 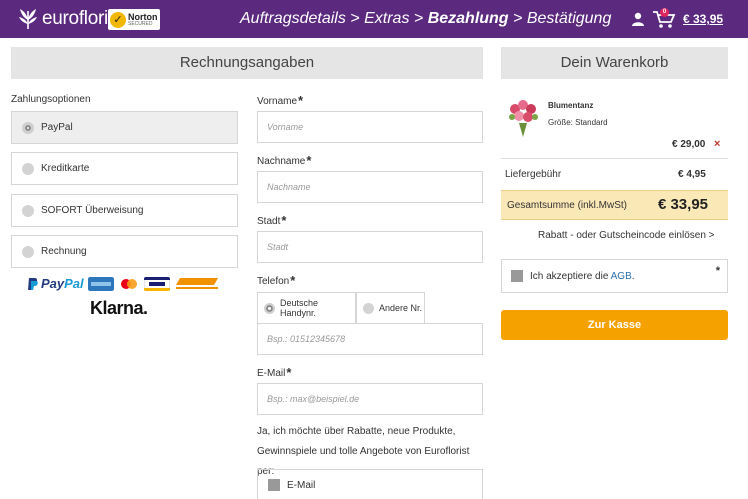 What do you see at coordinates (64, 251) in the screenshot?
I see `payment-option-label: Rechnung` at bounding box center [64, 251].